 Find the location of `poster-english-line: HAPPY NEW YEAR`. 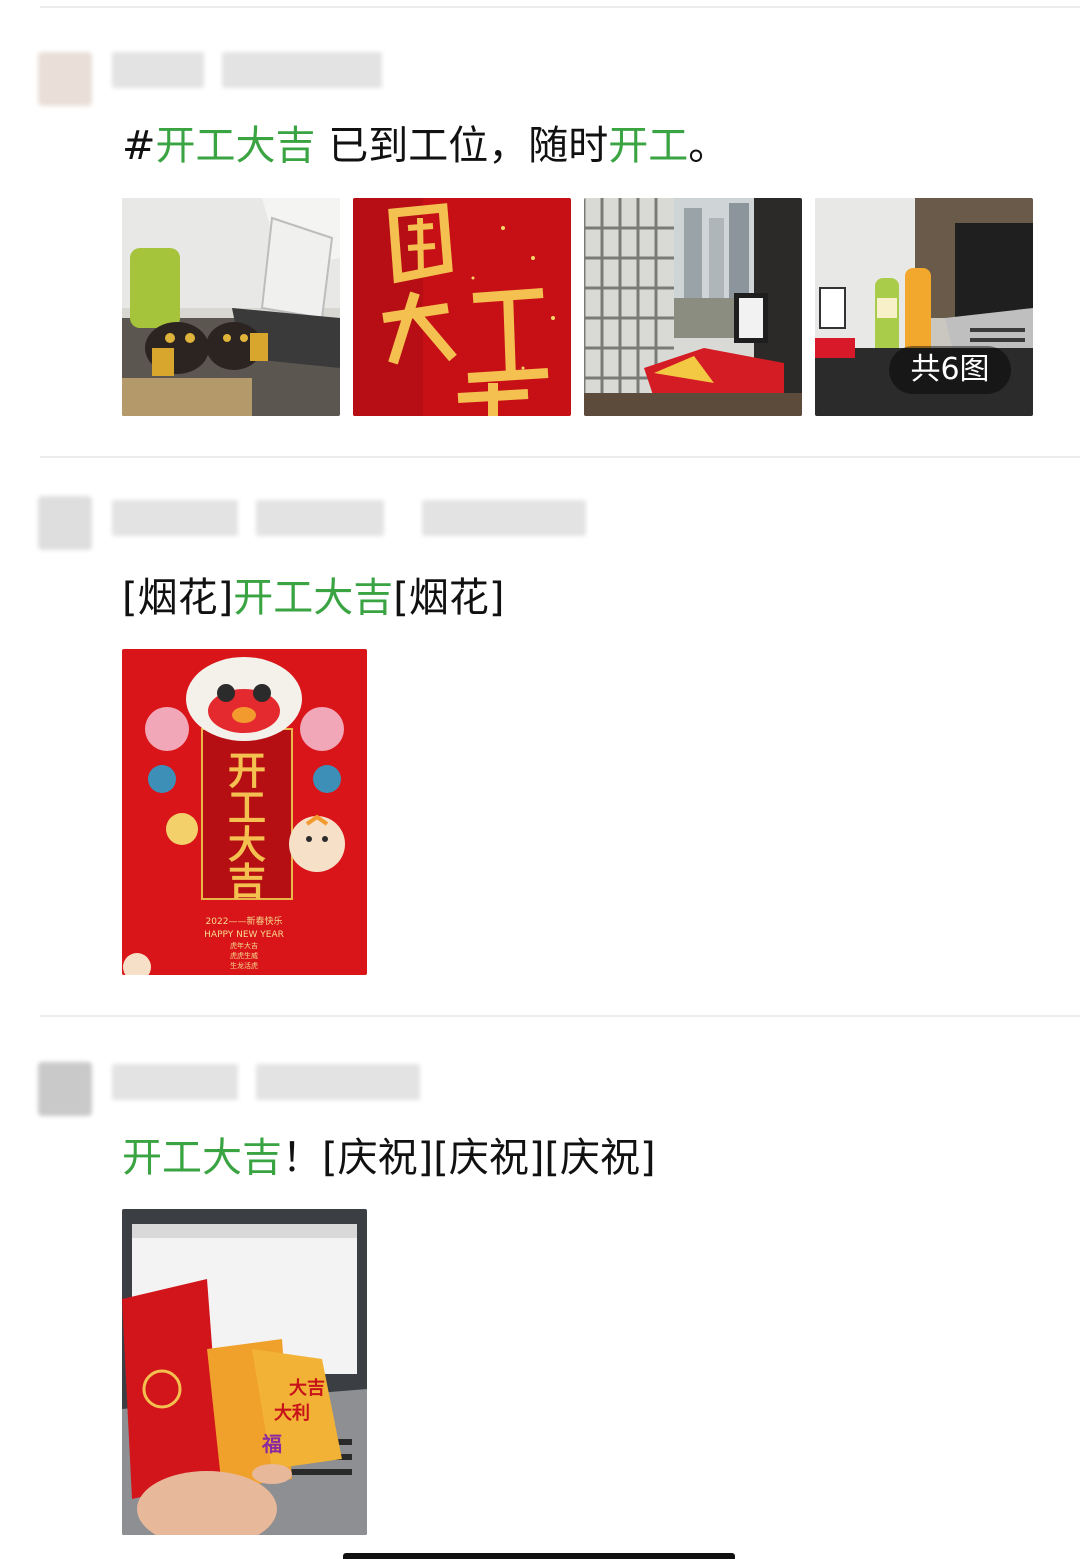

poster-english-line: HAPPY NEW YEAR is located at coordinates (244, 935).